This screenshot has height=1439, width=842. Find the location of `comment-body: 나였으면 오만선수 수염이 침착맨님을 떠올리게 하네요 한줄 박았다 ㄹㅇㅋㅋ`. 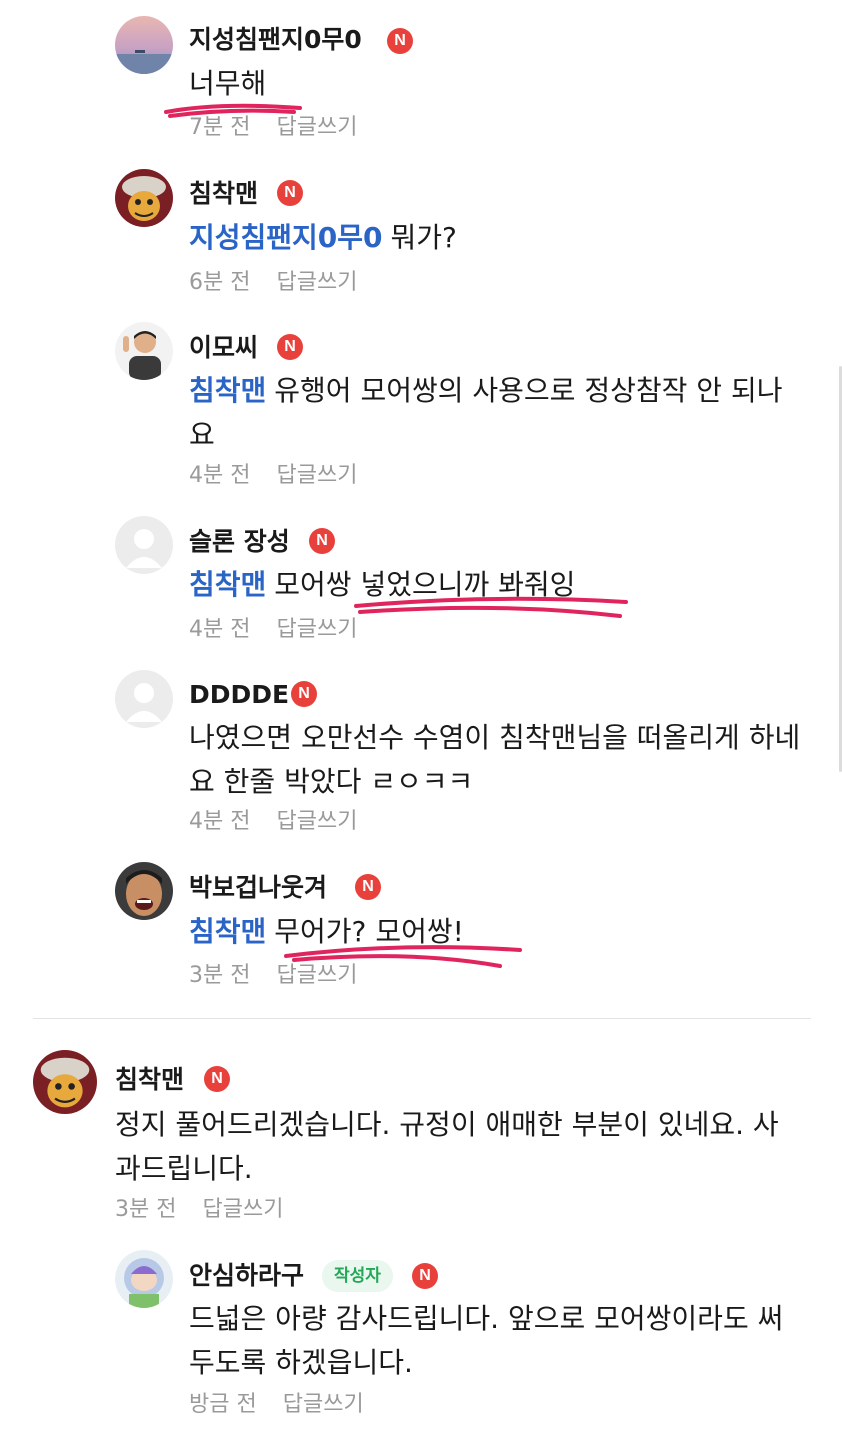

comment-body: 나였으면 오만선수 수염이 침착맨님을 떠올리게 하네요 한줄 박았다 ㄹㅇㅋㅋ is located at coordinates (495, 759).